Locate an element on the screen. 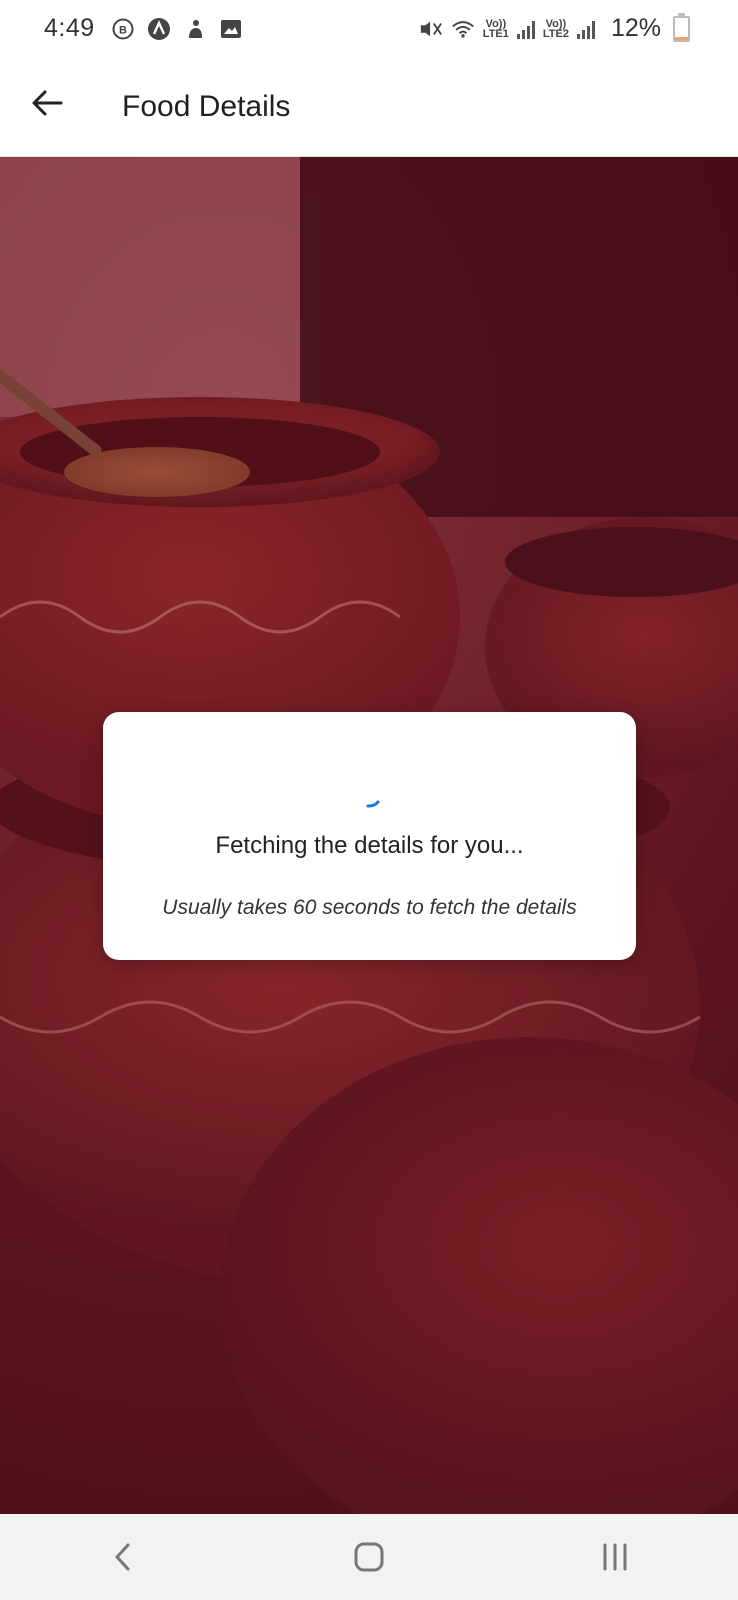 This screenshot has height=1600, width=738. nav-home-button is located at coordinates (369, 1557).